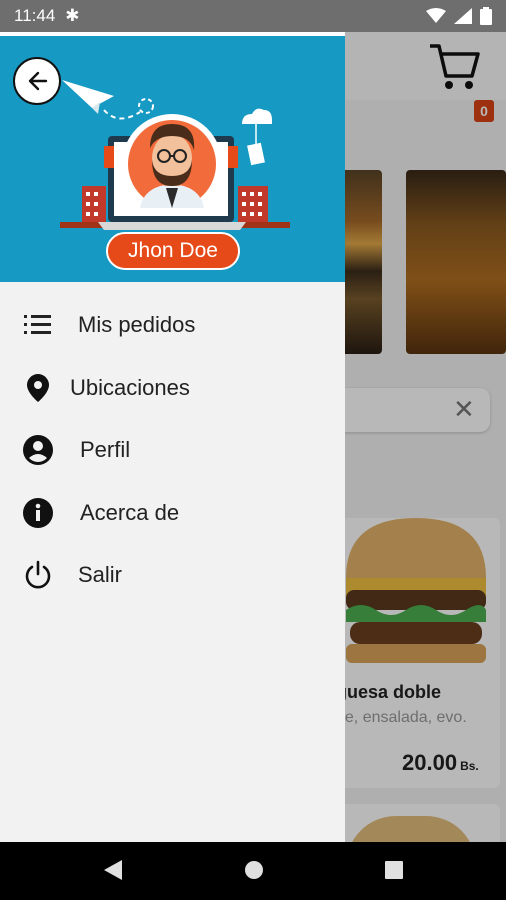 Image resolution: width=506 pixels, height=900 pixels. Describe the element at coordinates (137, 325) in the screenshot. I see `menu-item-label: Mis pedidos` at that location.